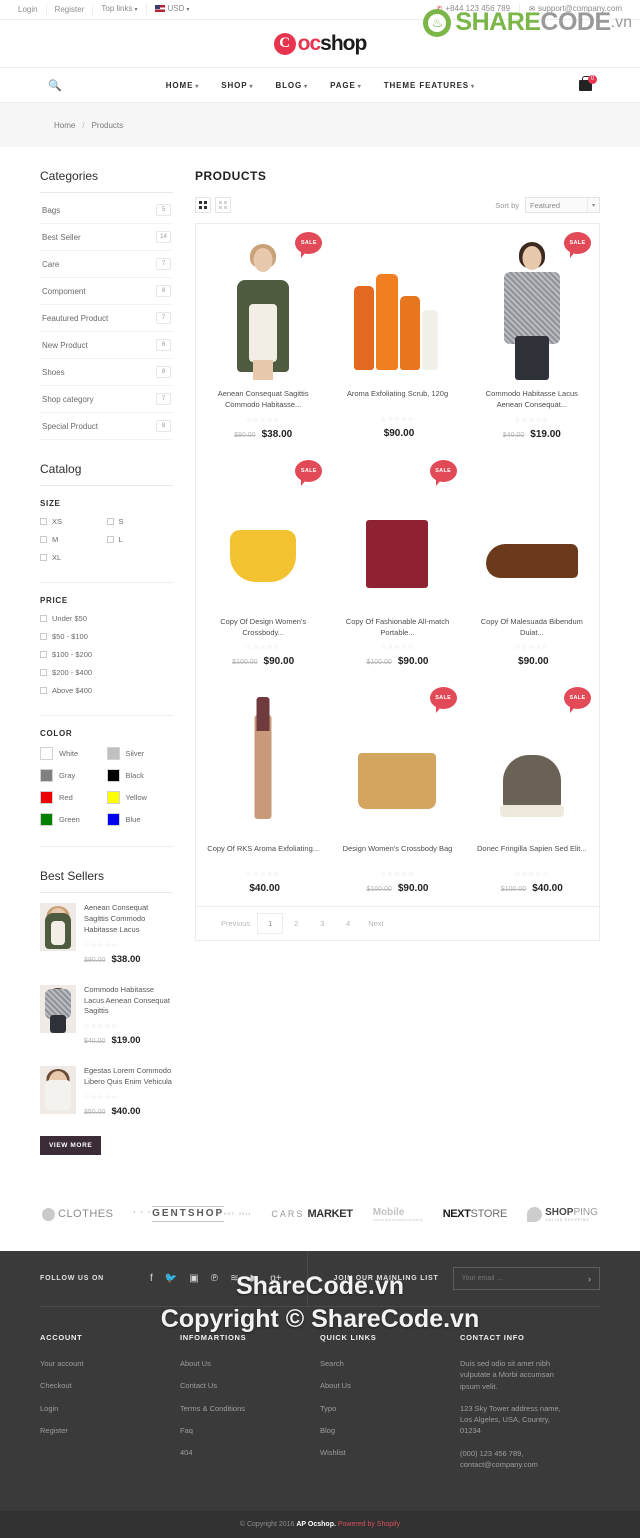 The height and width of the screenshot is (1538, 640). I want to click on price-option-above-400: Above $400, so click(106, 690).